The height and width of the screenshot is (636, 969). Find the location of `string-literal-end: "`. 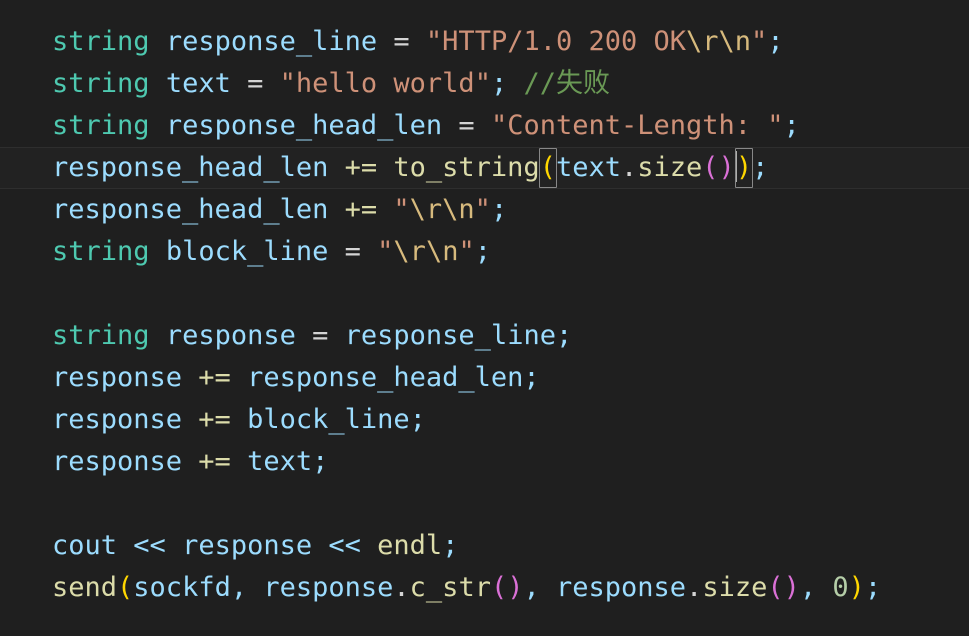

string-literal-end: " is located at coordinates (759, 41).